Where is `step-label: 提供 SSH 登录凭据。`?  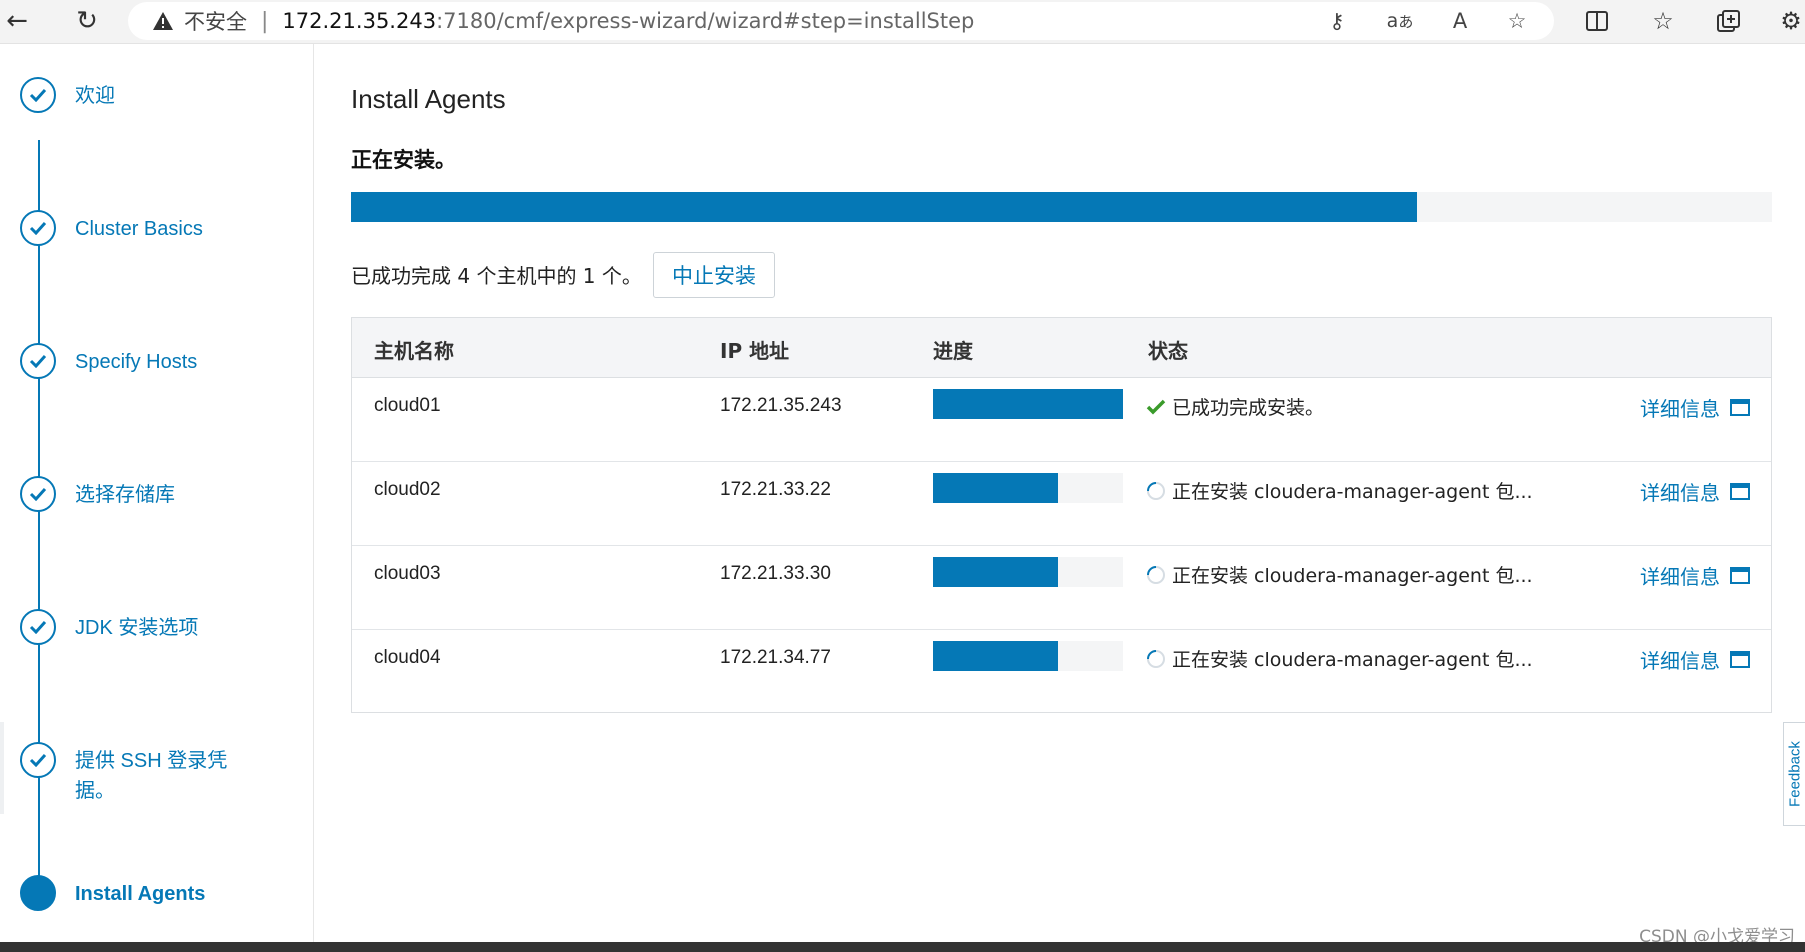 step-label: 提供 SSH 登录凭据。 is located at coordinates (151, 776).